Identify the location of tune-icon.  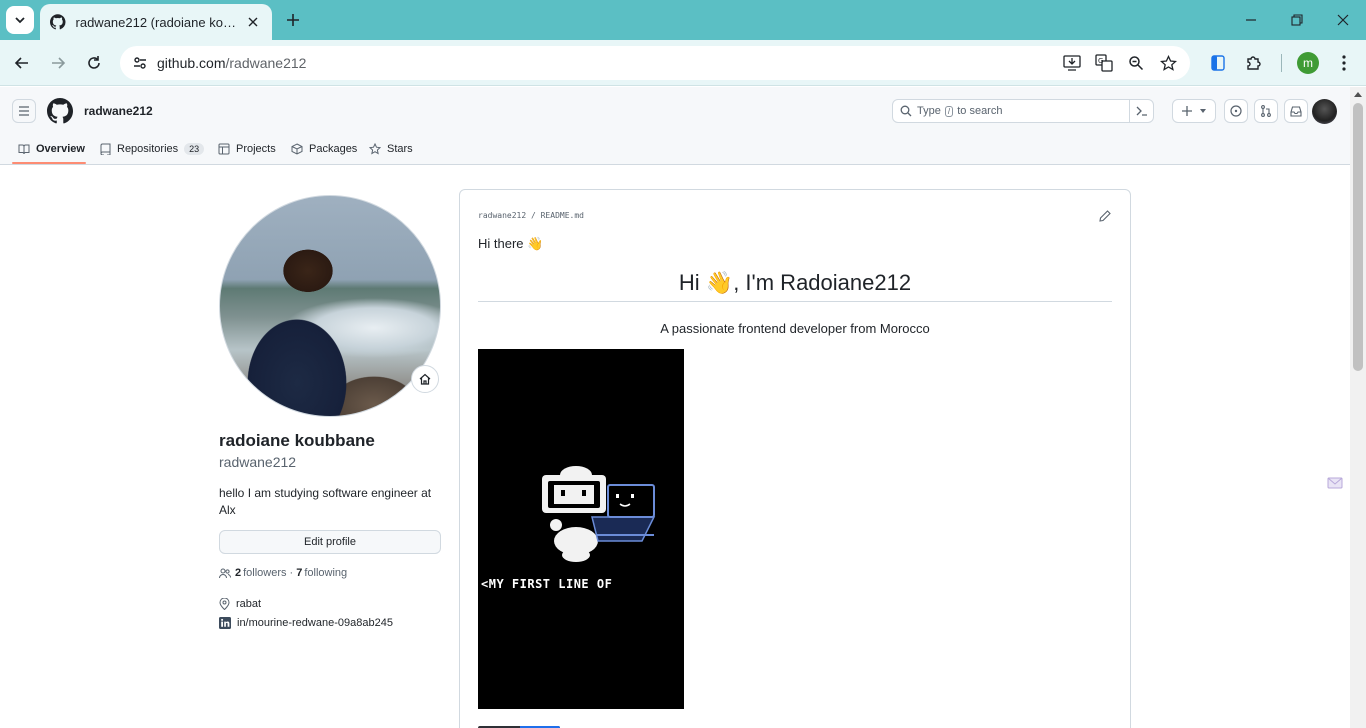
(140, 63).